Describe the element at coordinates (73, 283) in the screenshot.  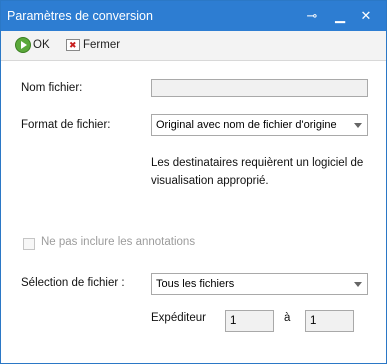
I see `file-selection-label: Sélection de fichier :` at that location.